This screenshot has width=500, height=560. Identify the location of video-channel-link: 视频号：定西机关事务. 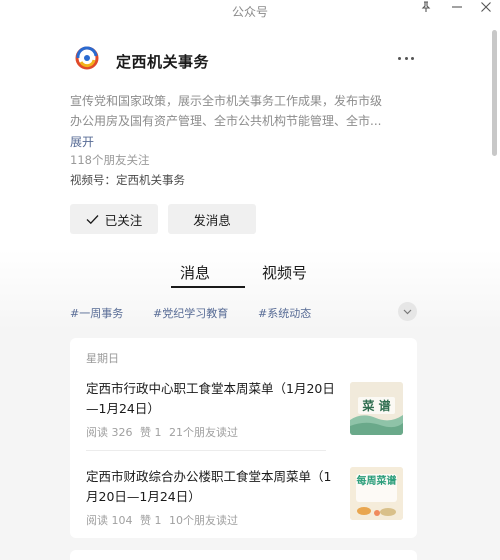
(127, 180).